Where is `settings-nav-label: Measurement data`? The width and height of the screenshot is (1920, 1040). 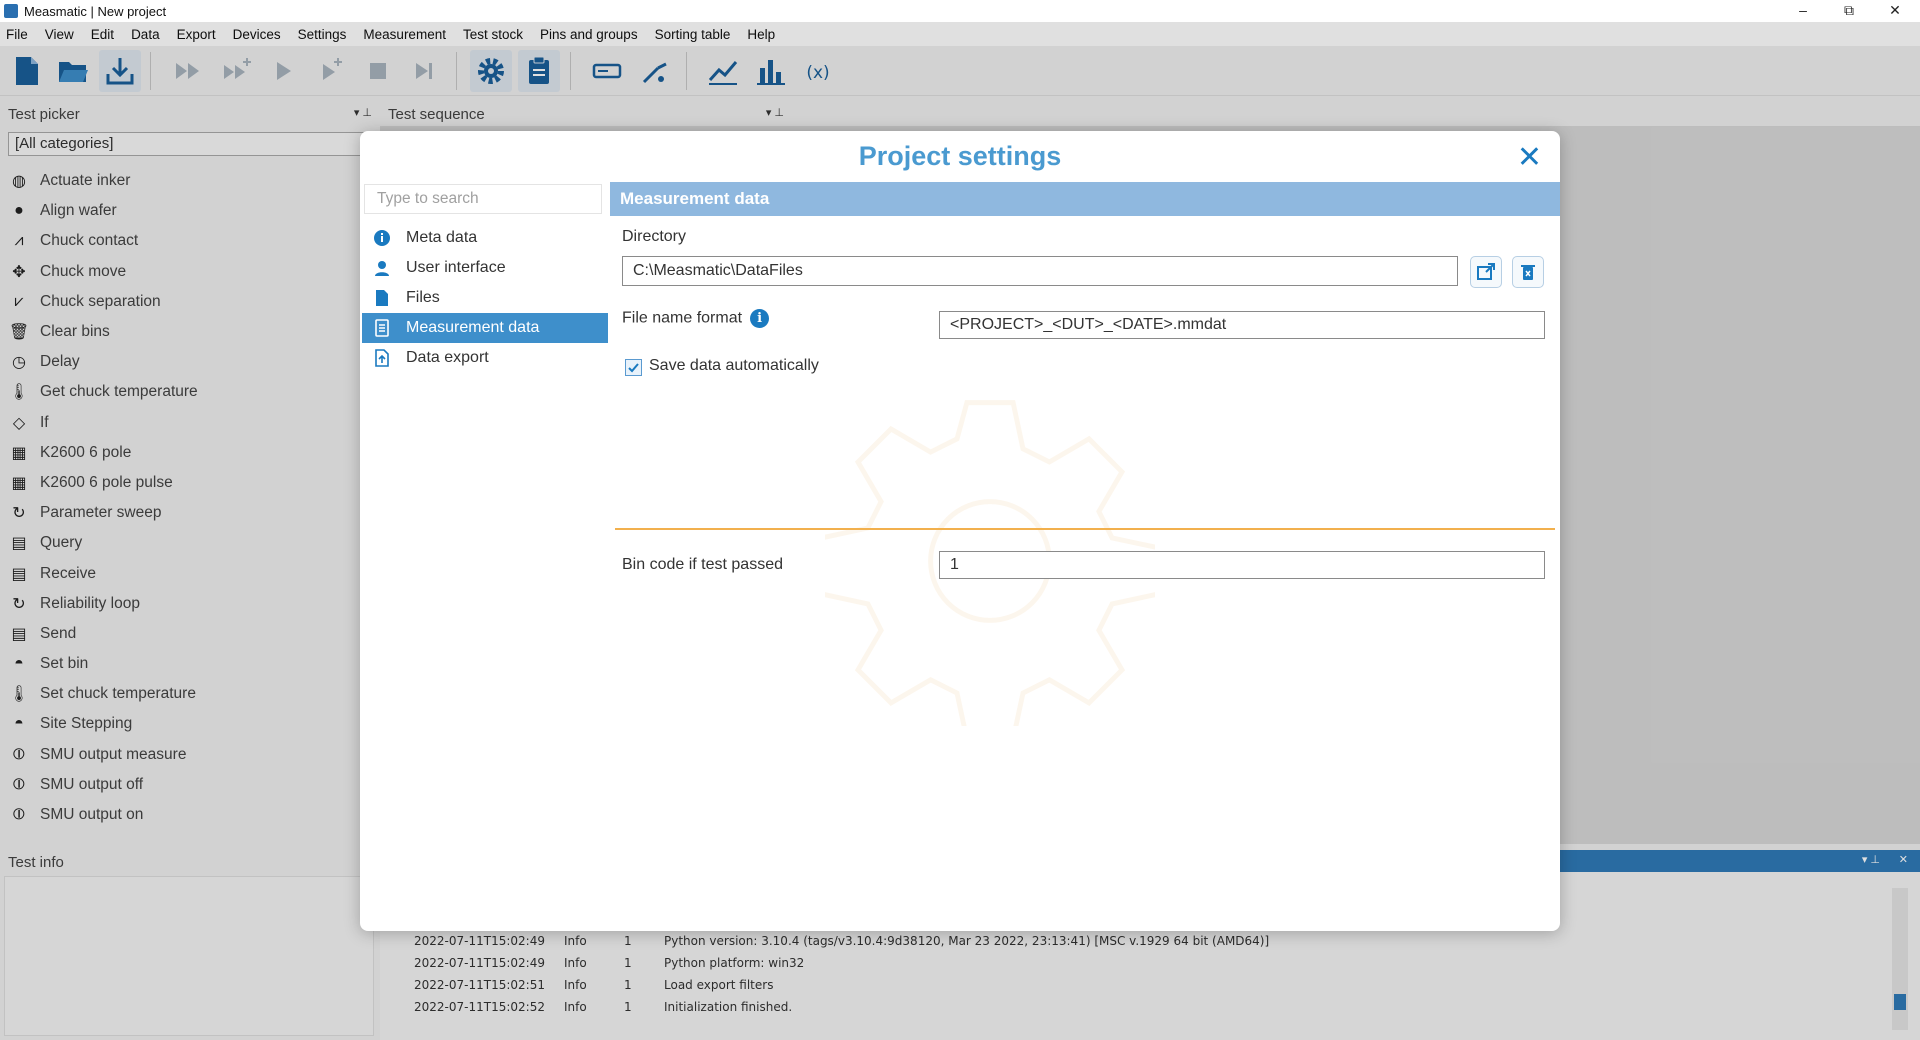 settings-nav-label: Measurement data is located at coordinates (473, 327).